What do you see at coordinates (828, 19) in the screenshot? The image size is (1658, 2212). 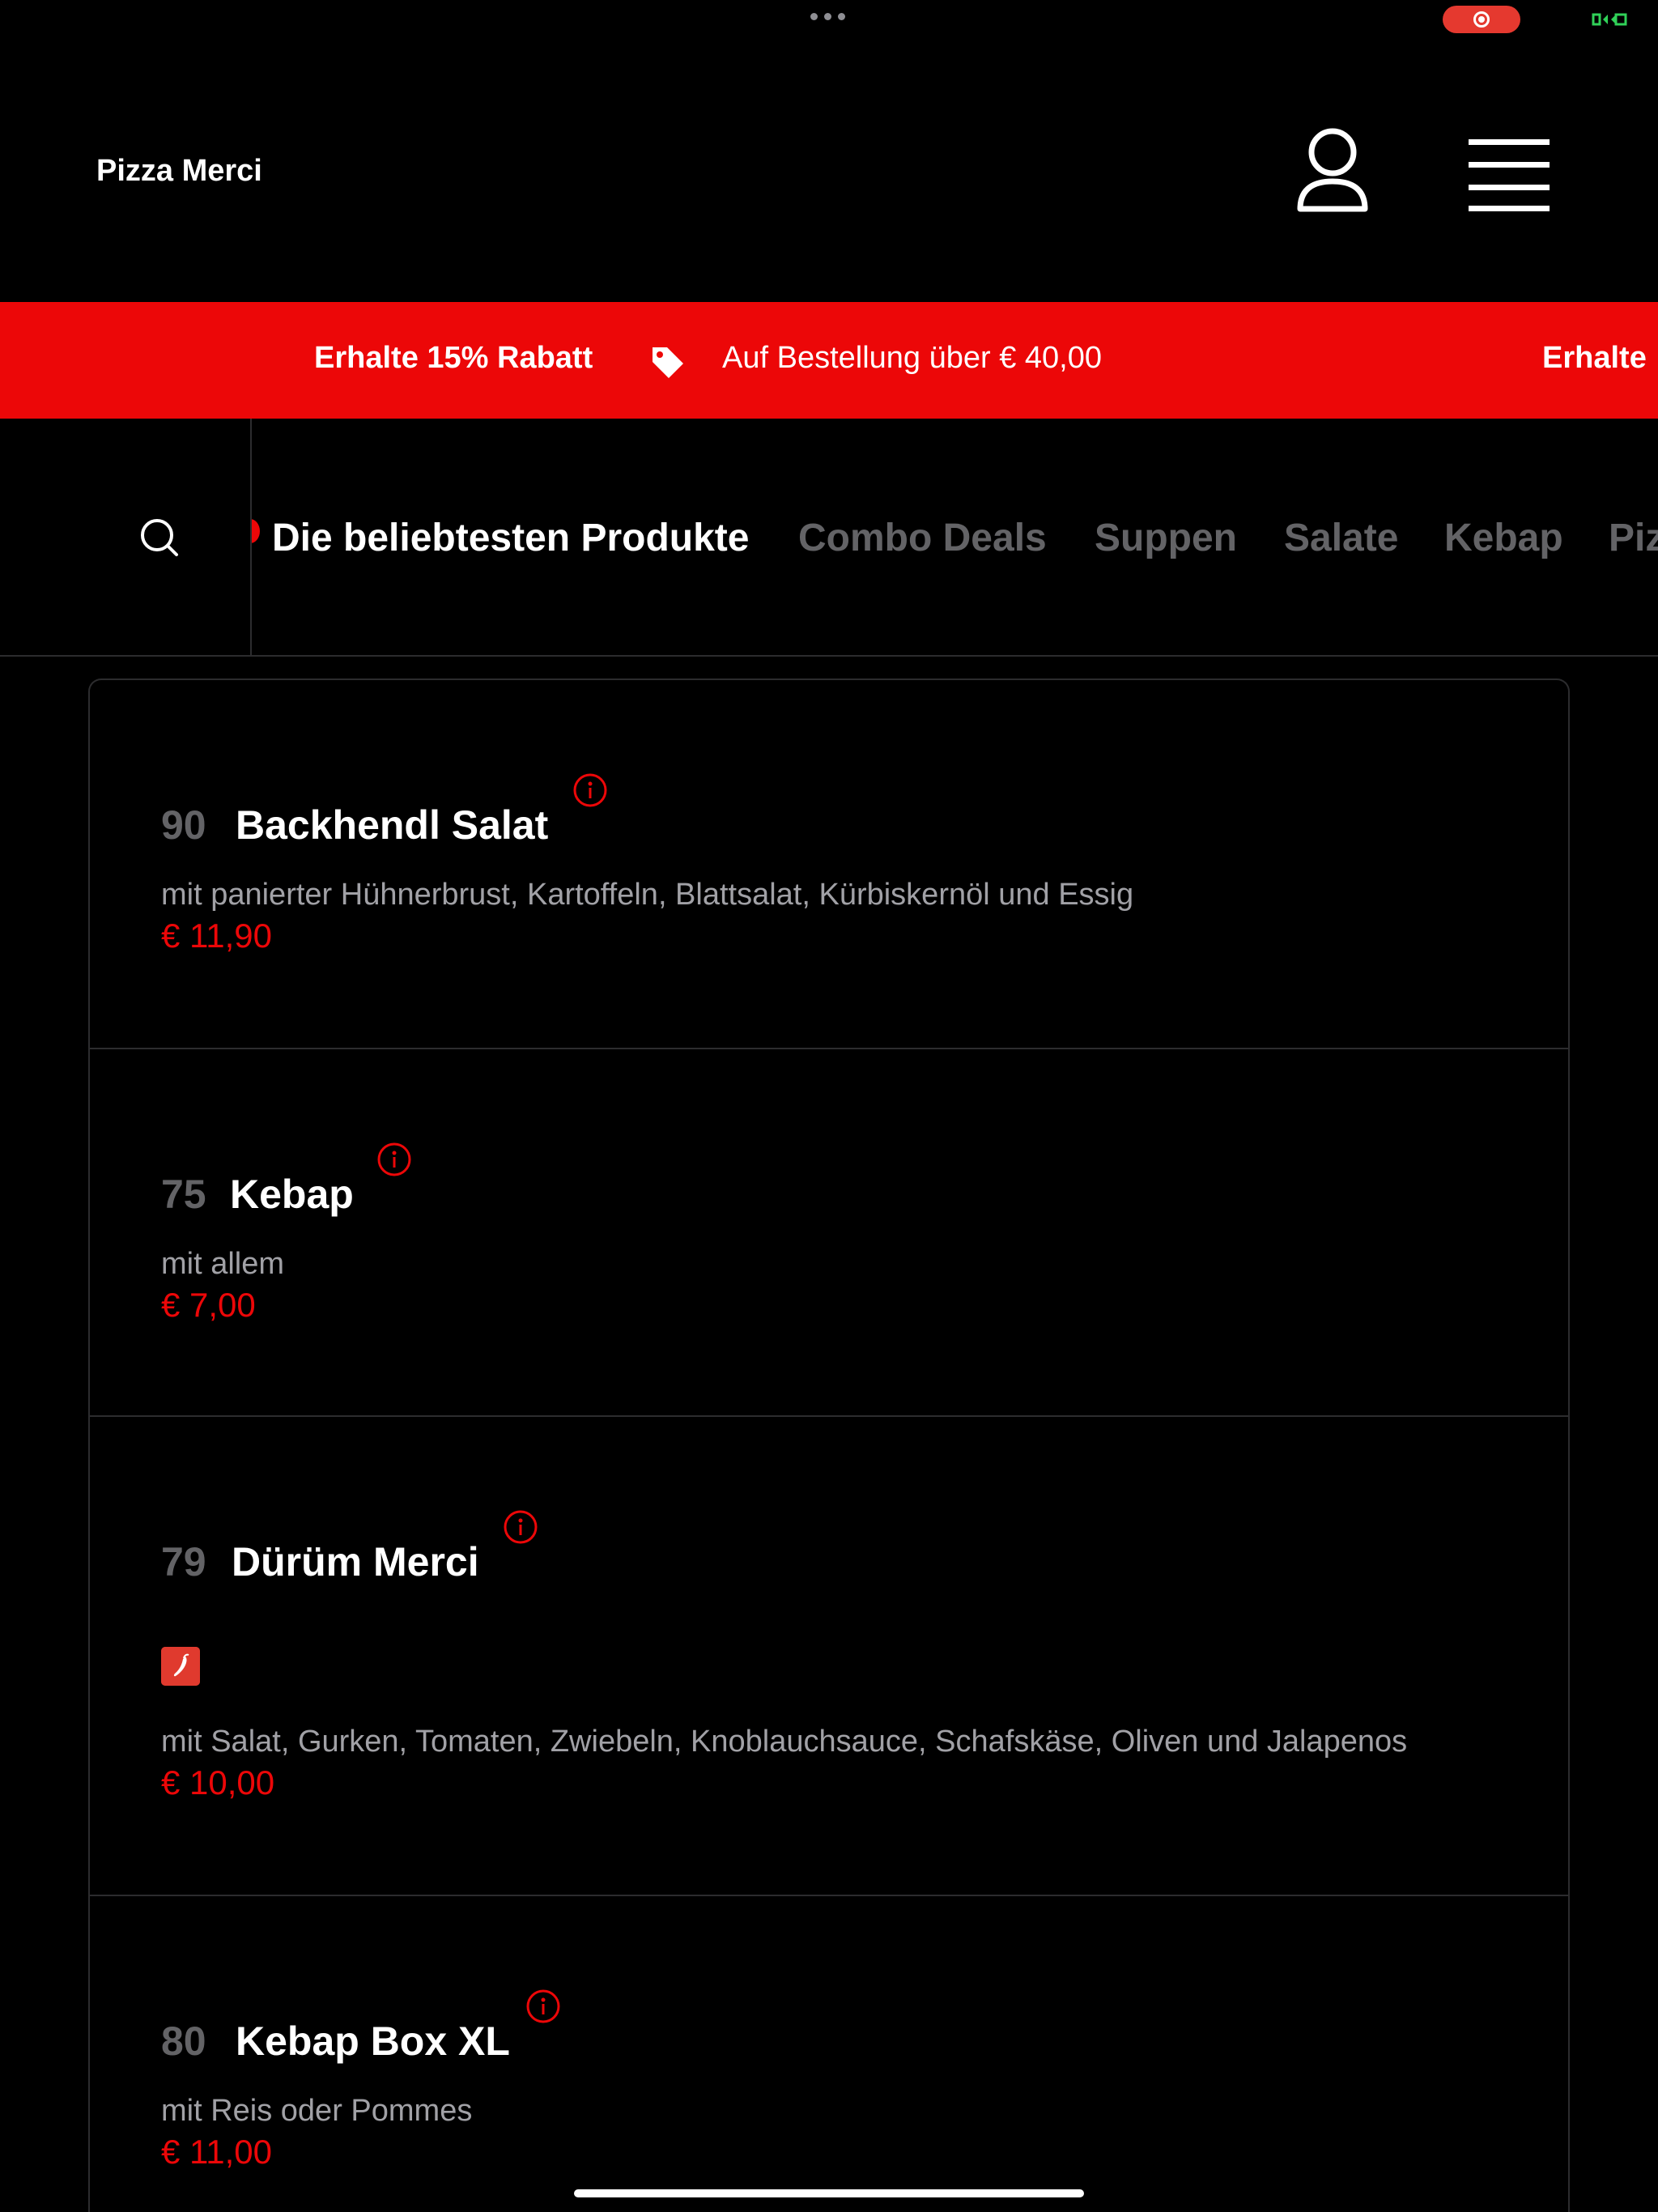 I see `more-dots-icon` at bounding box center [828, 19].